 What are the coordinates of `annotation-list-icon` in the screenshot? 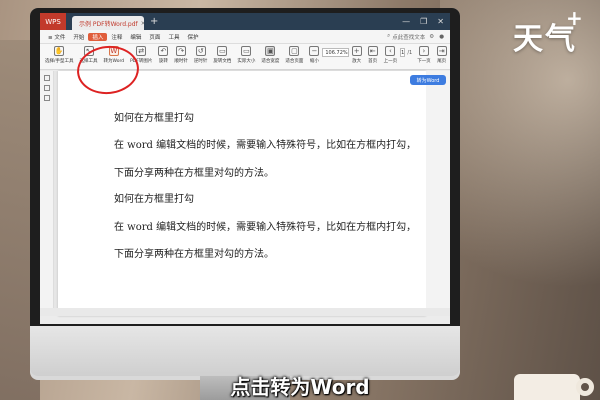 It's located at (46, 98).